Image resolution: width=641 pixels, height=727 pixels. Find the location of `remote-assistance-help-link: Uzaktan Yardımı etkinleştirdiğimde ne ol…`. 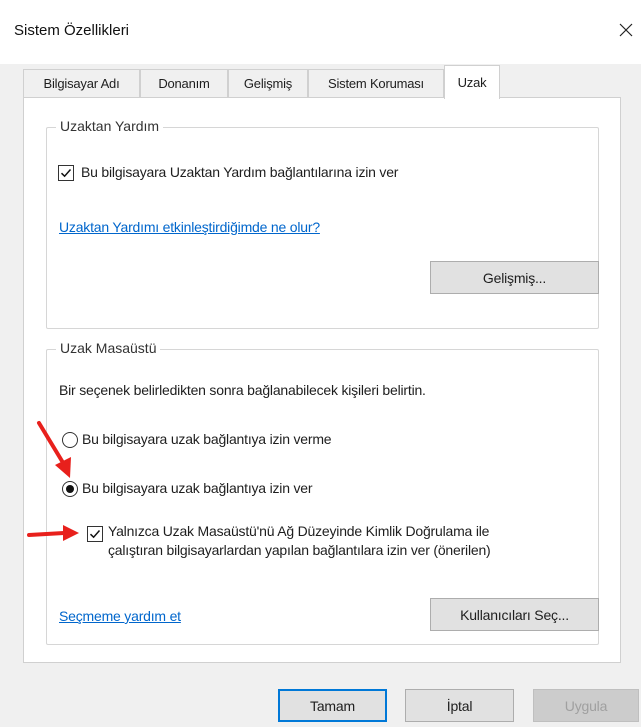

remote-assistance-help-link: Uzaktan Yardımı etkinleştirdiğimde ne ol… is located at coordinates (189, 227).